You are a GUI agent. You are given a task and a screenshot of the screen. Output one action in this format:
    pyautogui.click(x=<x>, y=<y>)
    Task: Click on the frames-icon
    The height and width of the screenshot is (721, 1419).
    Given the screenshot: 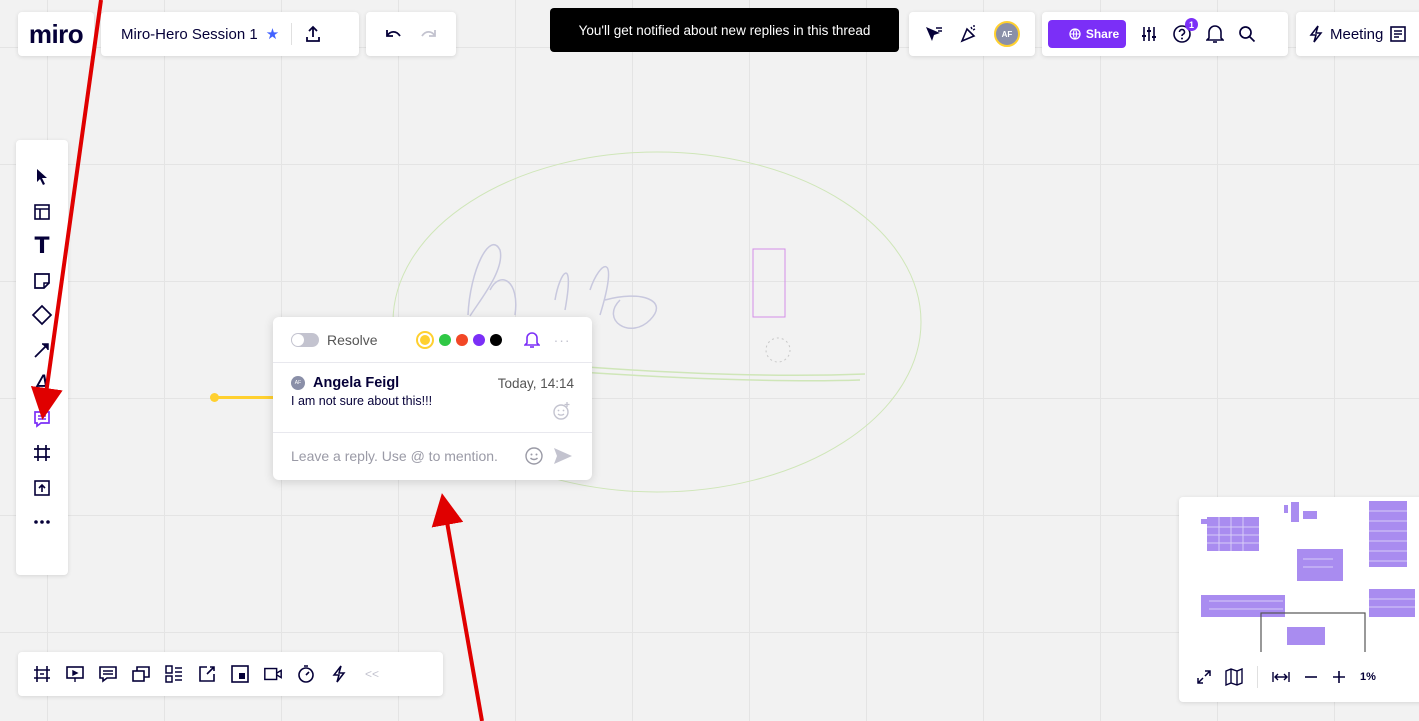 What is the action you would take?
    pyautogui.click(x=42, y=674)
    